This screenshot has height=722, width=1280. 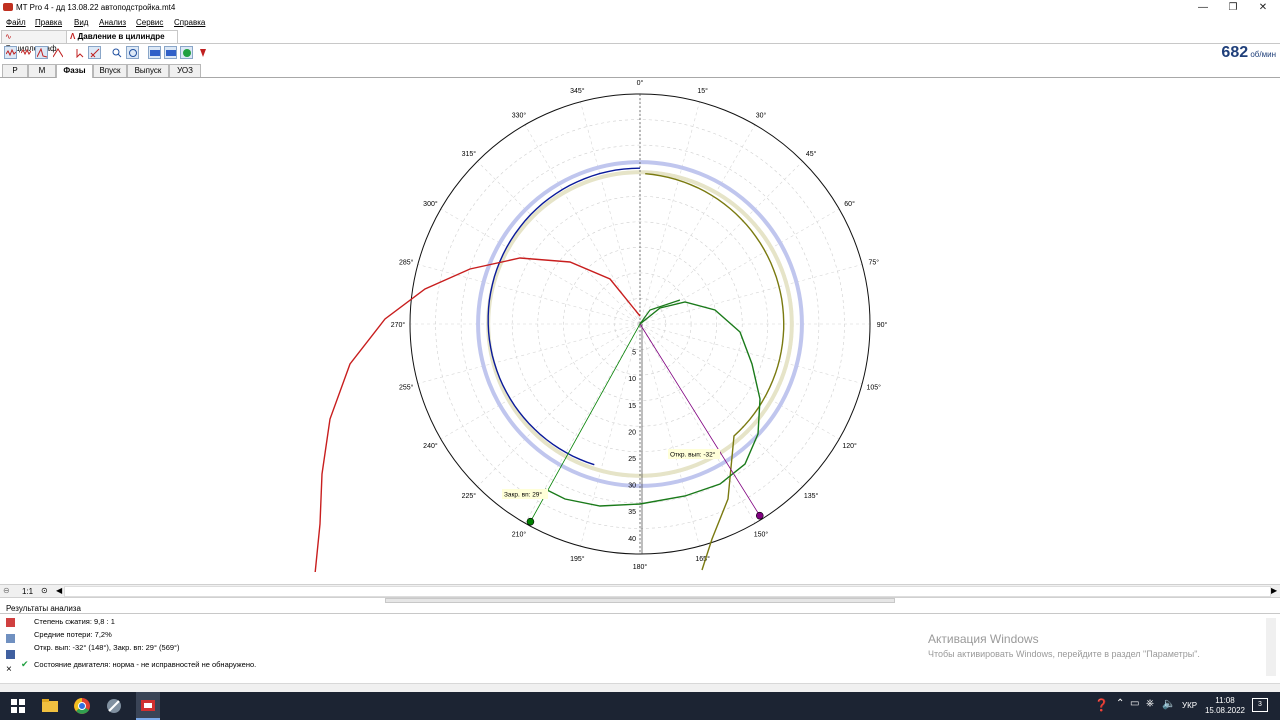 What do you see at coordinates (1134, 703) in the screenshot?
I see `battery-icon: ▭` at bounding box center [1134, 703].